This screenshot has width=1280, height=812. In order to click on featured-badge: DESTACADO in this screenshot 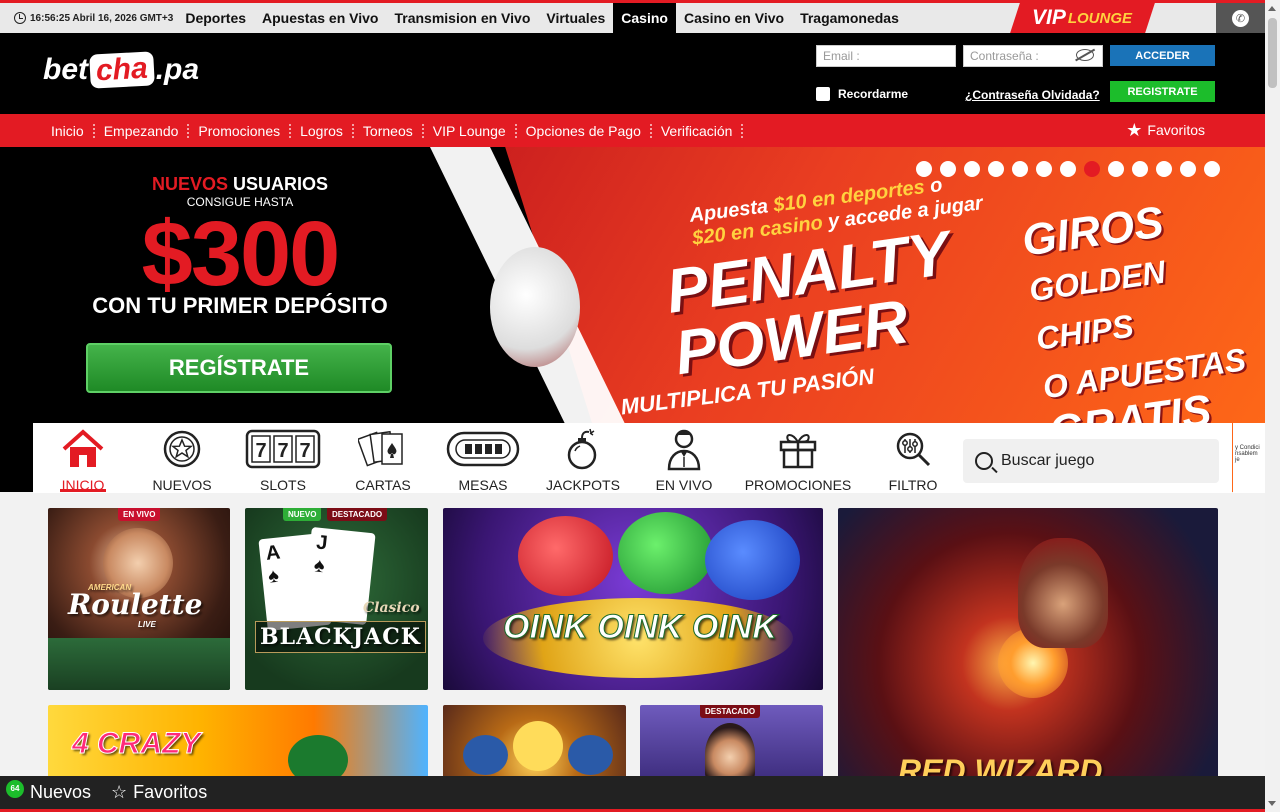, I will do `click(730, 711)`.